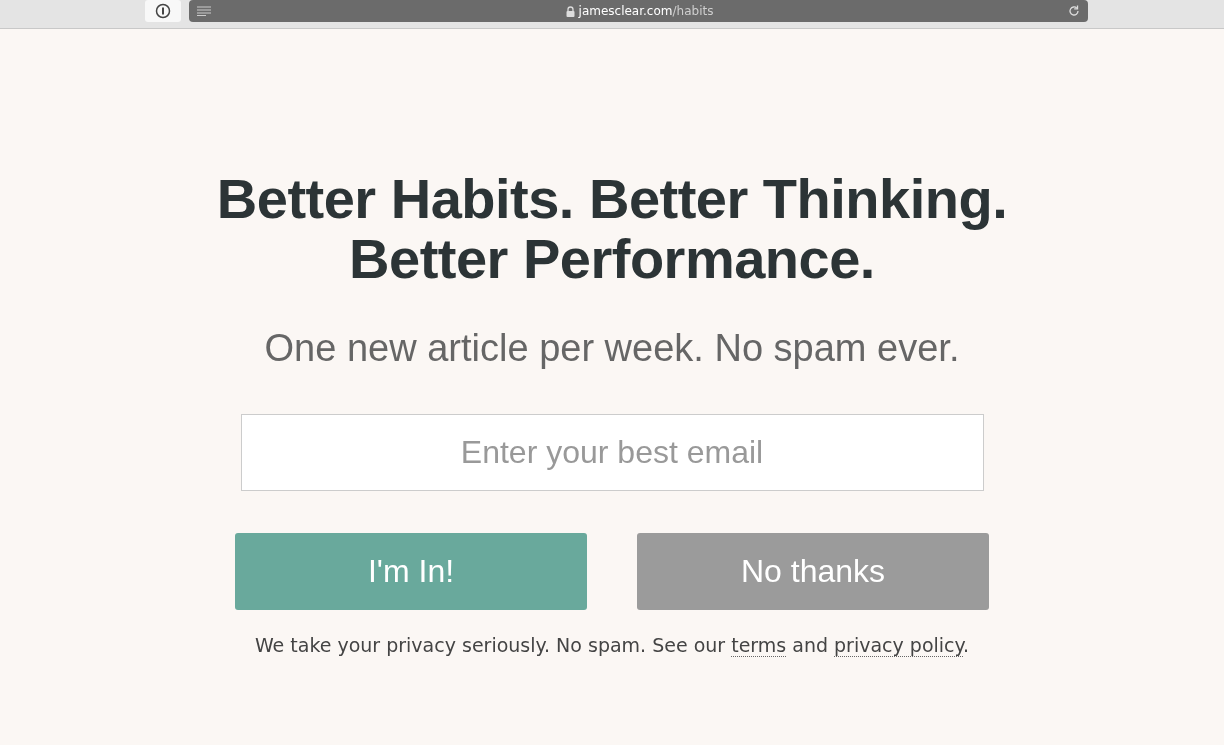 Image resolution: width=1224 pixels, height=745 pixels. What do you see at coordinates (570, 11) in the screenshot?
I see `lock-icon` at bounding box center [570, 11].